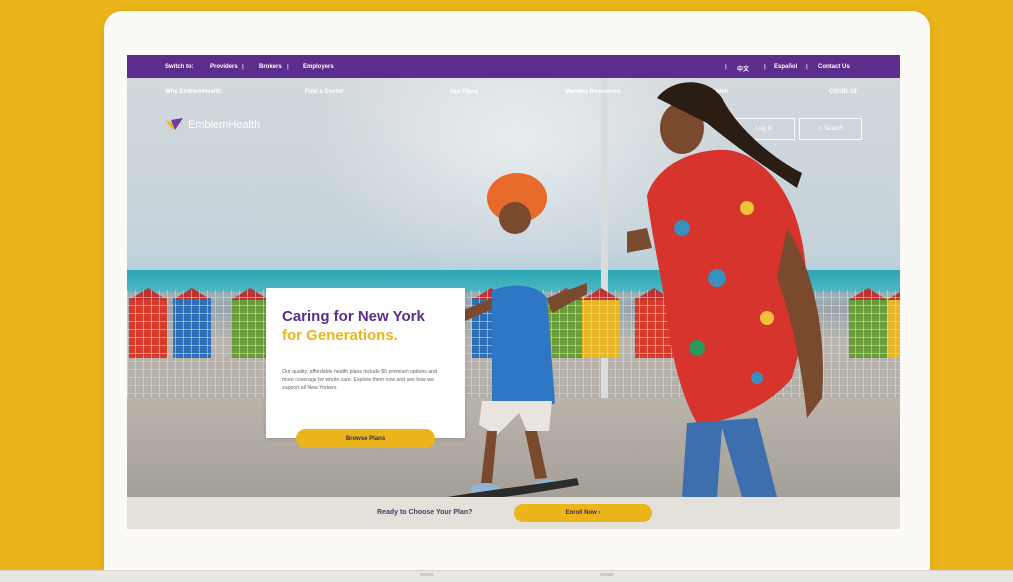  Describe the element at coordinates (743, 68) in the screenshot. I see `language-chinese-link: 中文` at that location.